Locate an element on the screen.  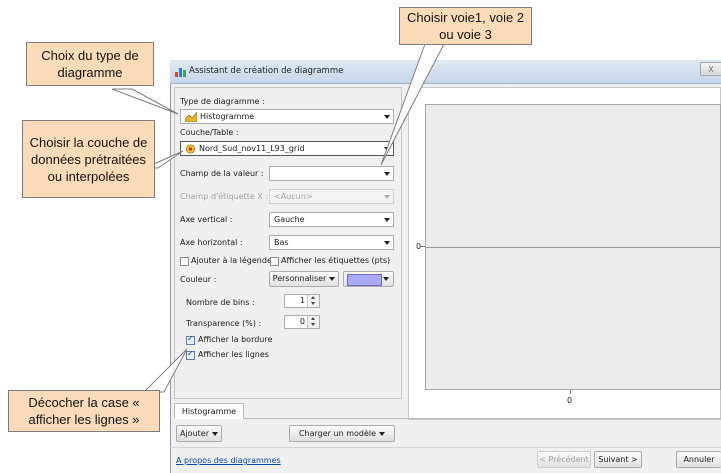
lane-callout: Choisir voie1, voie 2 ou voie 3 is located at coordinates (465, 26).